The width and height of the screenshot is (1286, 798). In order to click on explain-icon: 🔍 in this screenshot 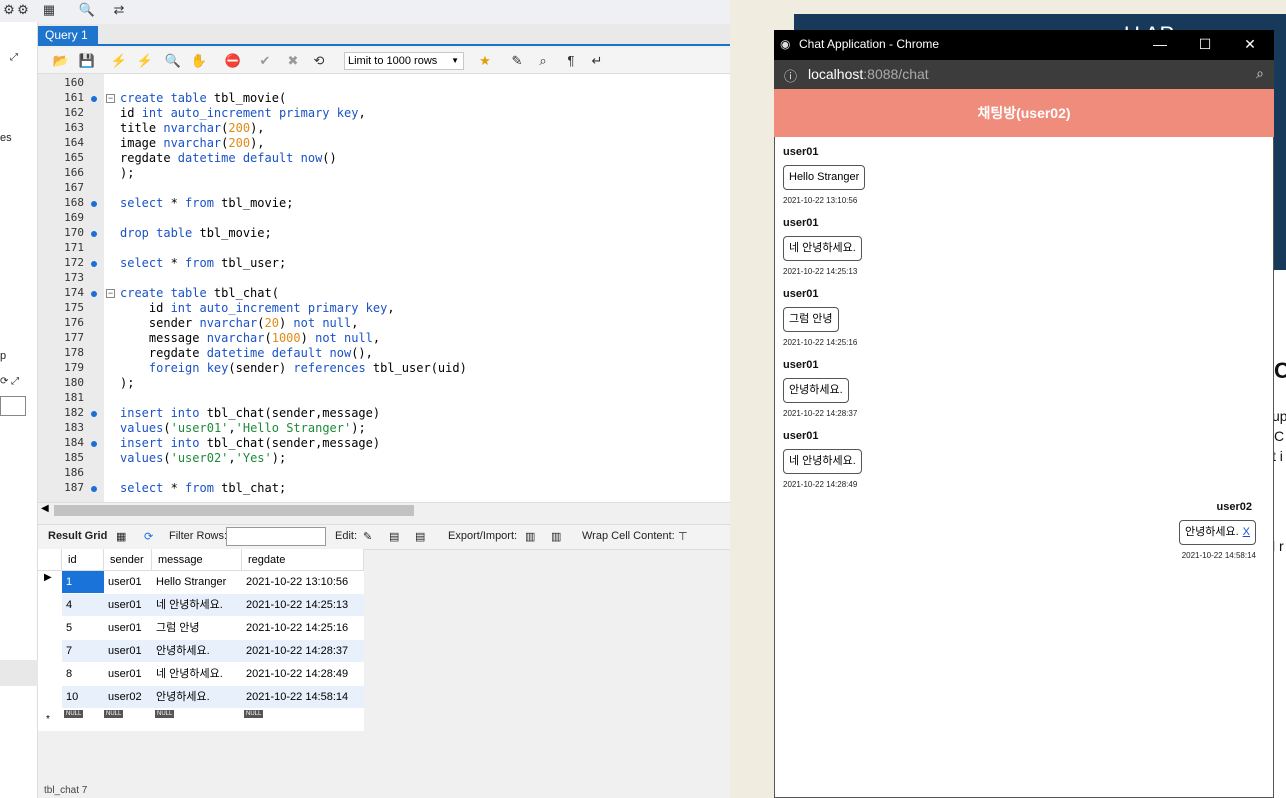, I will do `click(173, 61)`.